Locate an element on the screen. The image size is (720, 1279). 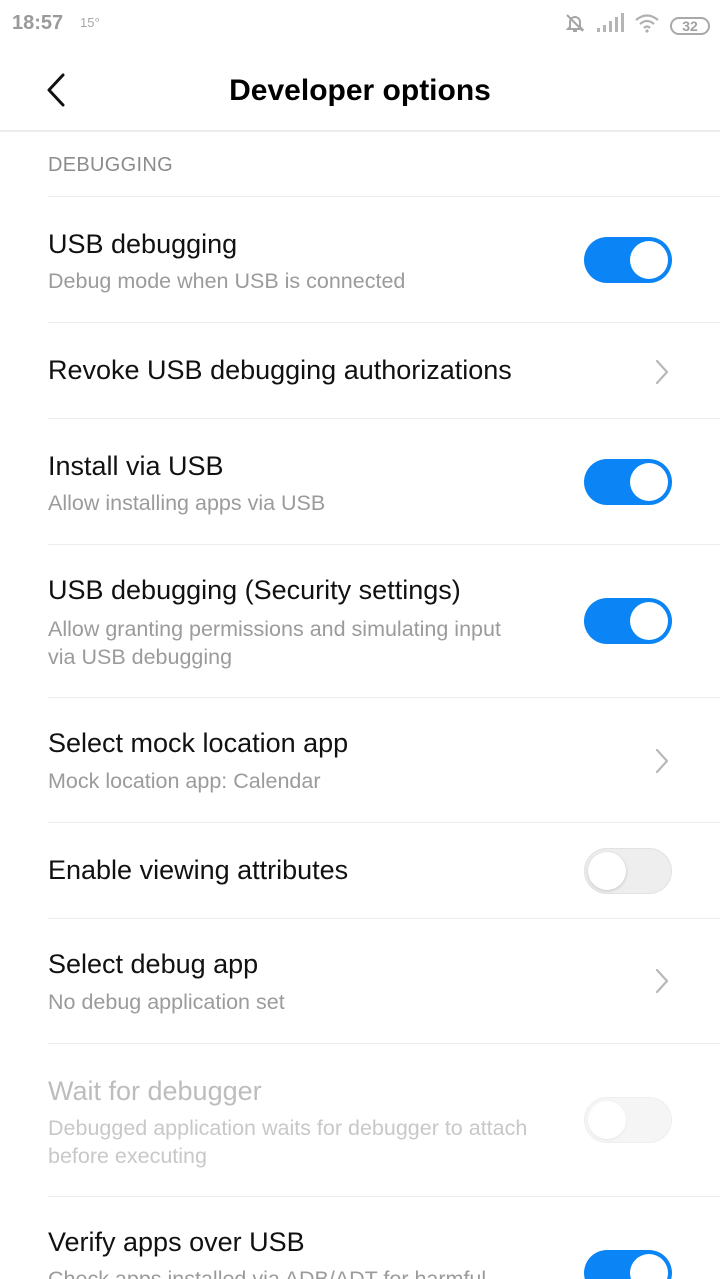
setting-title: Select debug app is located at coordinates (153, 964).